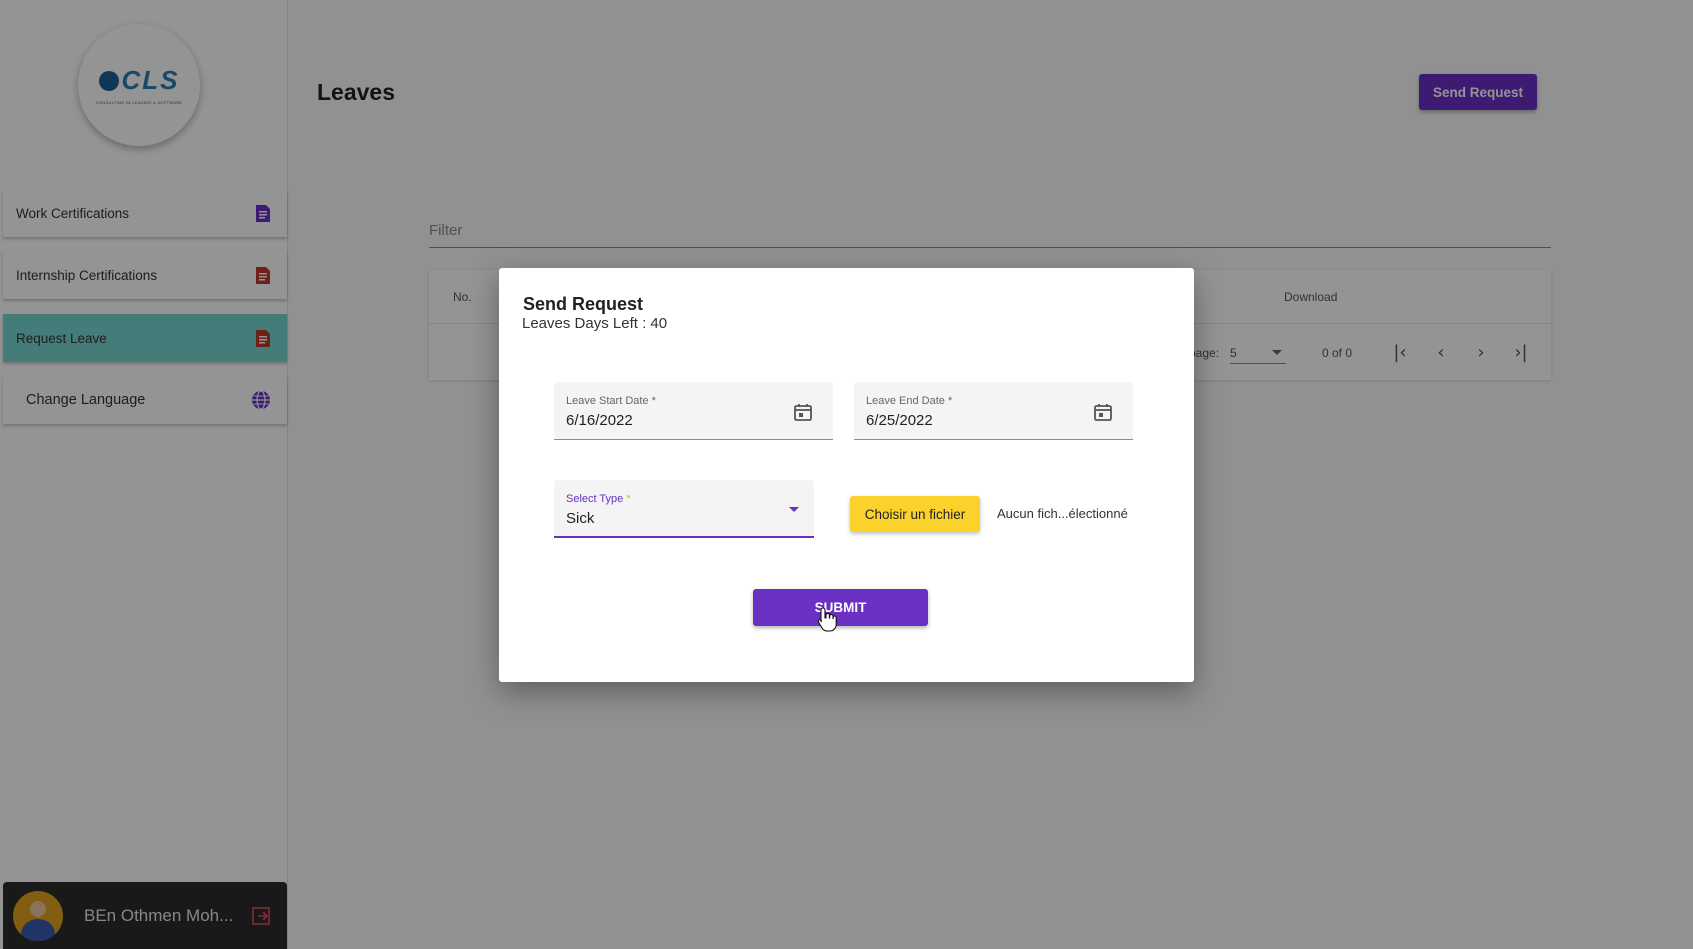 The height and width of the screenshot is (949, 1693). Describe the element at coordinates (827, 619) in the screenshot. I see `hand-cursor-icon` at that location.